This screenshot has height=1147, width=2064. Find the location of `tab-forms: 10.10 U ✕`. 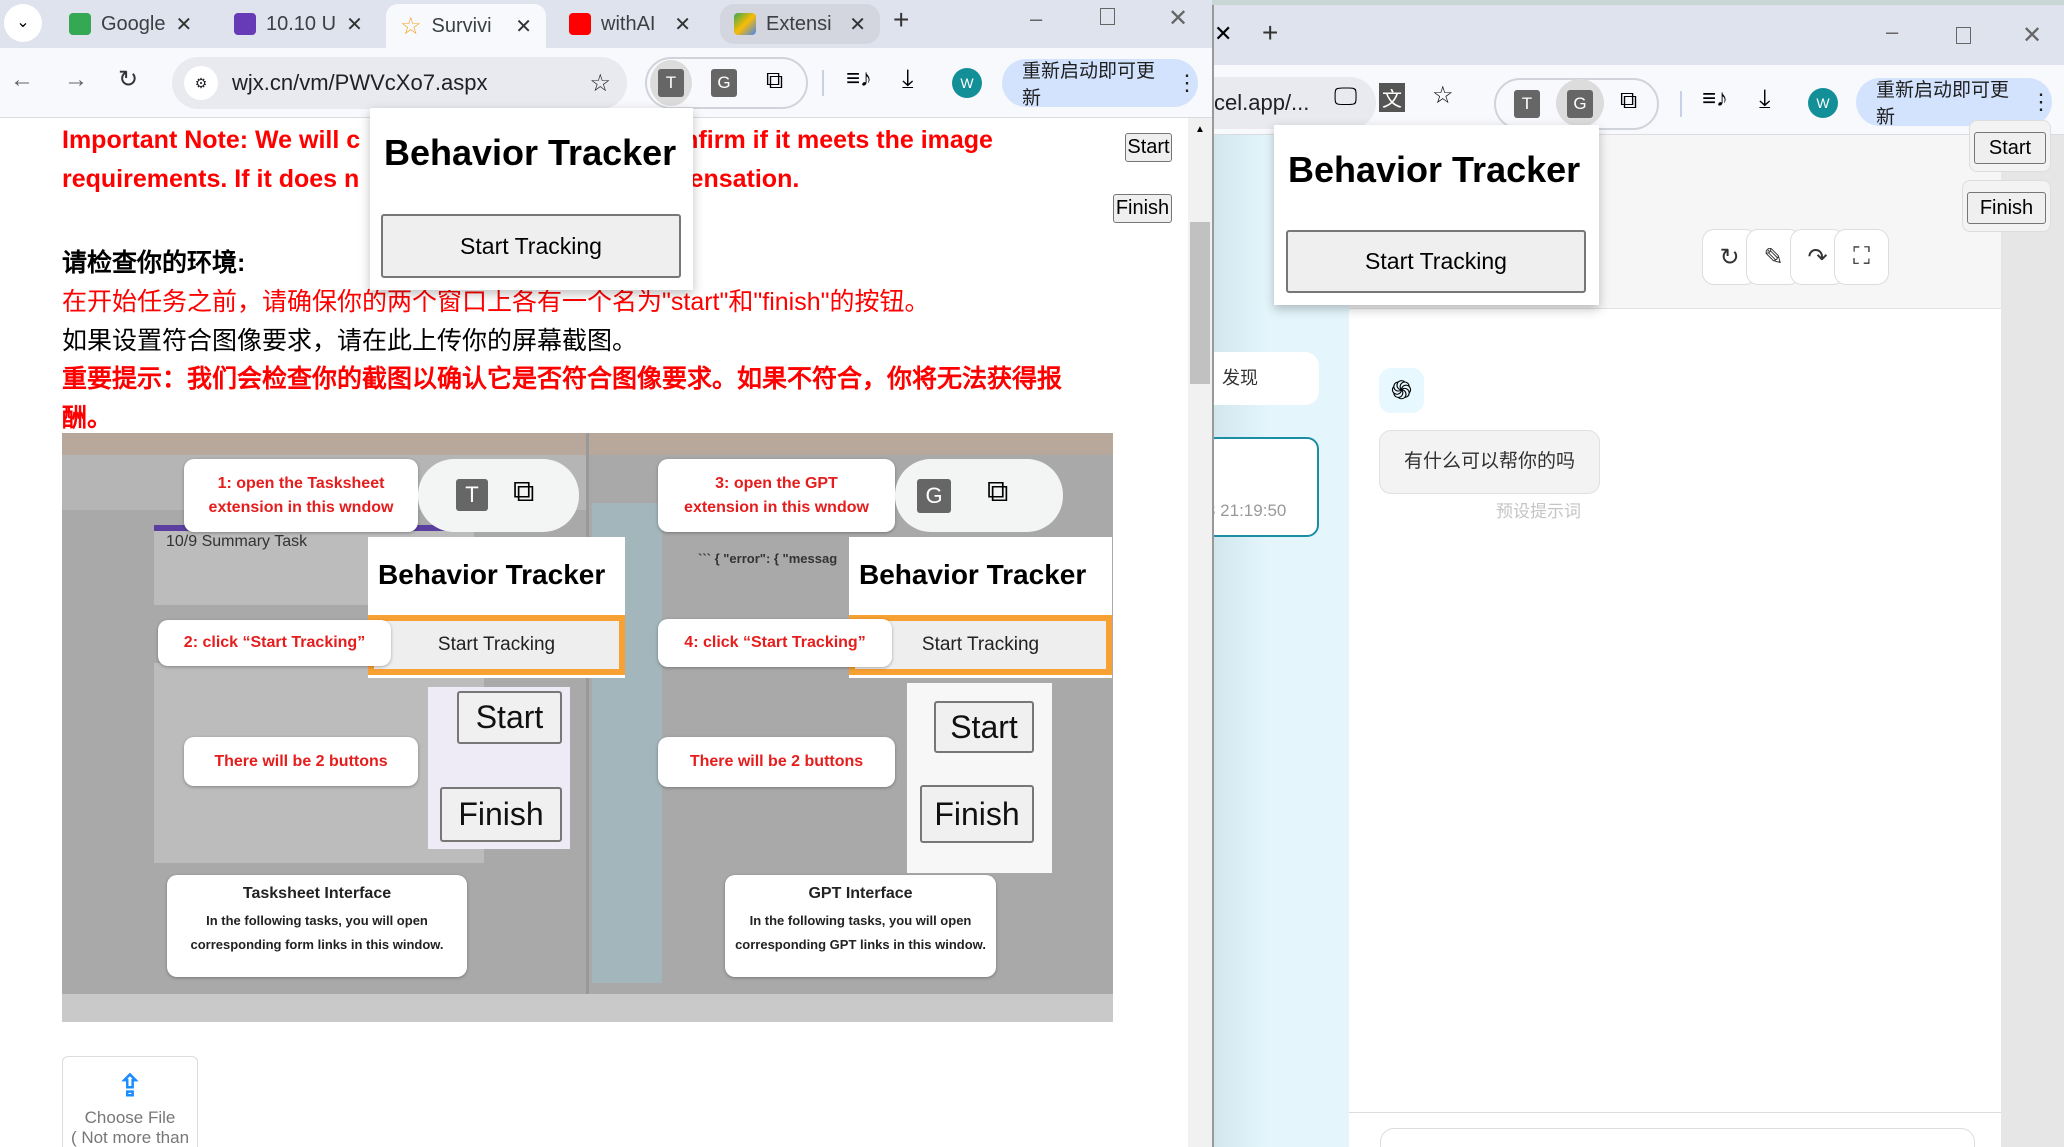

tab-forms: 10.10 U ✕ is located at coordinates (295, 24).